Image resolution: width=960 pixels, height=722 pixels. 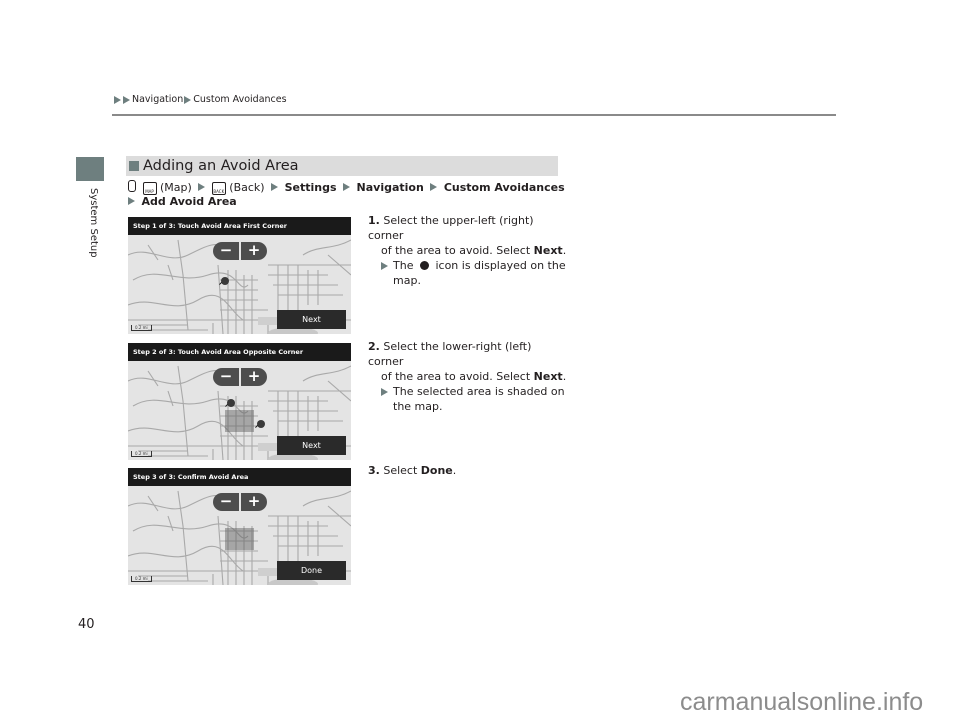 What do you see at coordinates (436, 470) in the screenshot?
I see `step-emphasis: Done` at bounding box center [436, 470].